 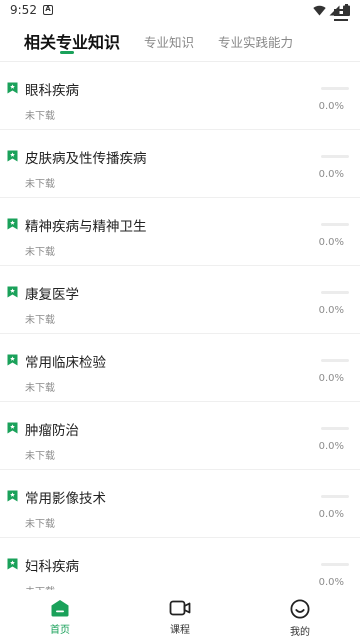 What do you see at coordinates (300, 609) in the screenshot?
I see `smiley-face-icon` at bounding box center [300, 609].